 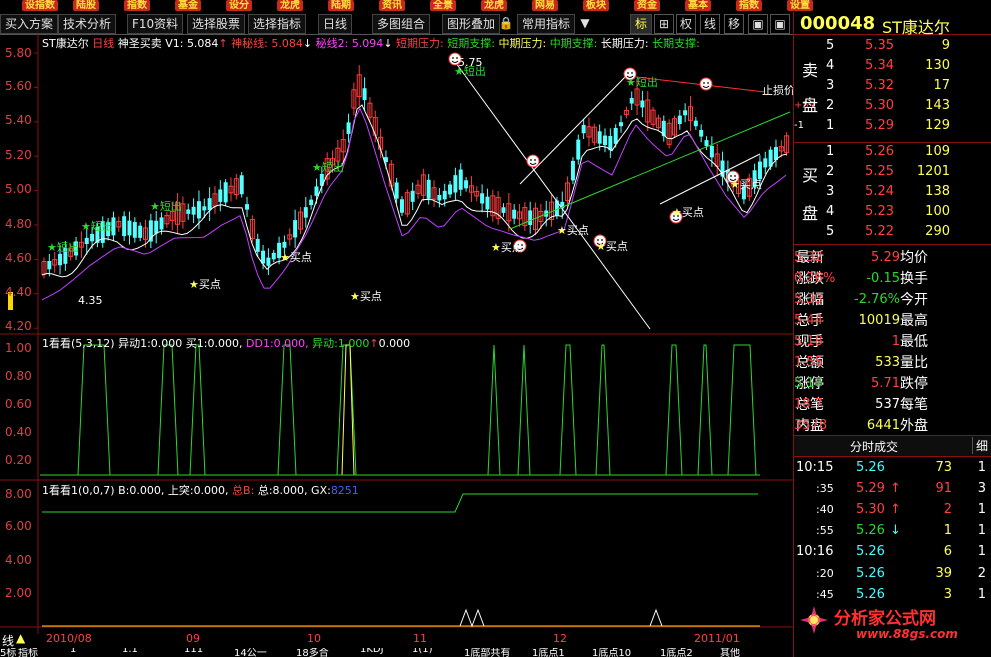 What do you see at coordinates (548, 652) in the screenshot?
I see `indicator-tab: 1底点1` at bounding box center [548, 652].